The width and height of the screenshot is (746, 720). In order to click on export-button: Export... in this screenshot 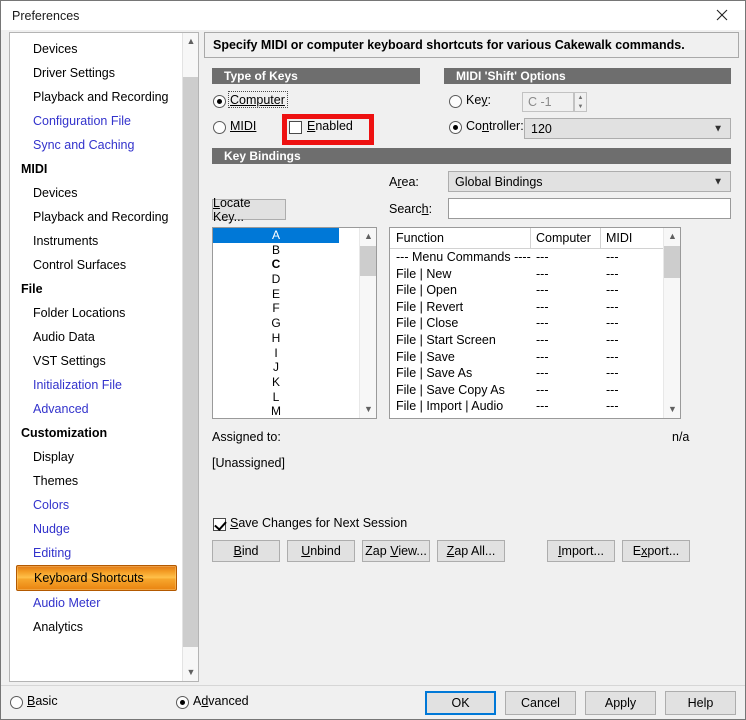, I will do `click(656, 551)`.